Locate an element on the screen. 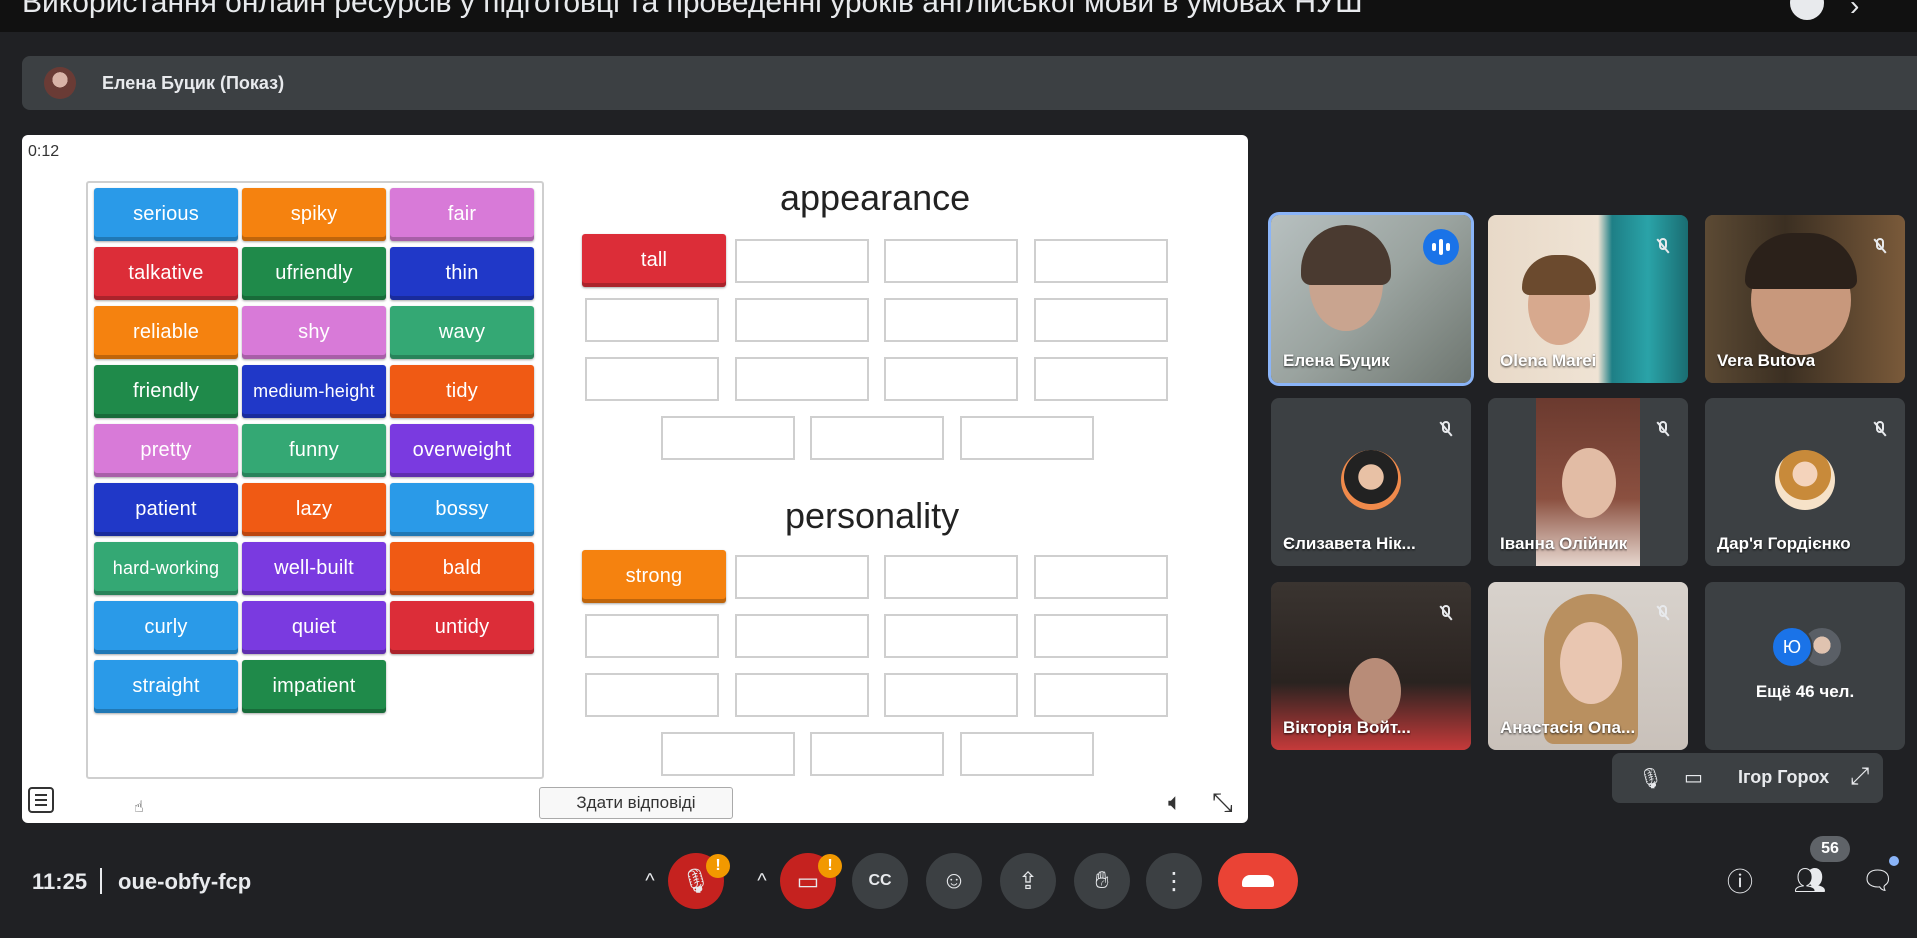  more-options-button: ⋮ is located at coordinates (1174, 881).